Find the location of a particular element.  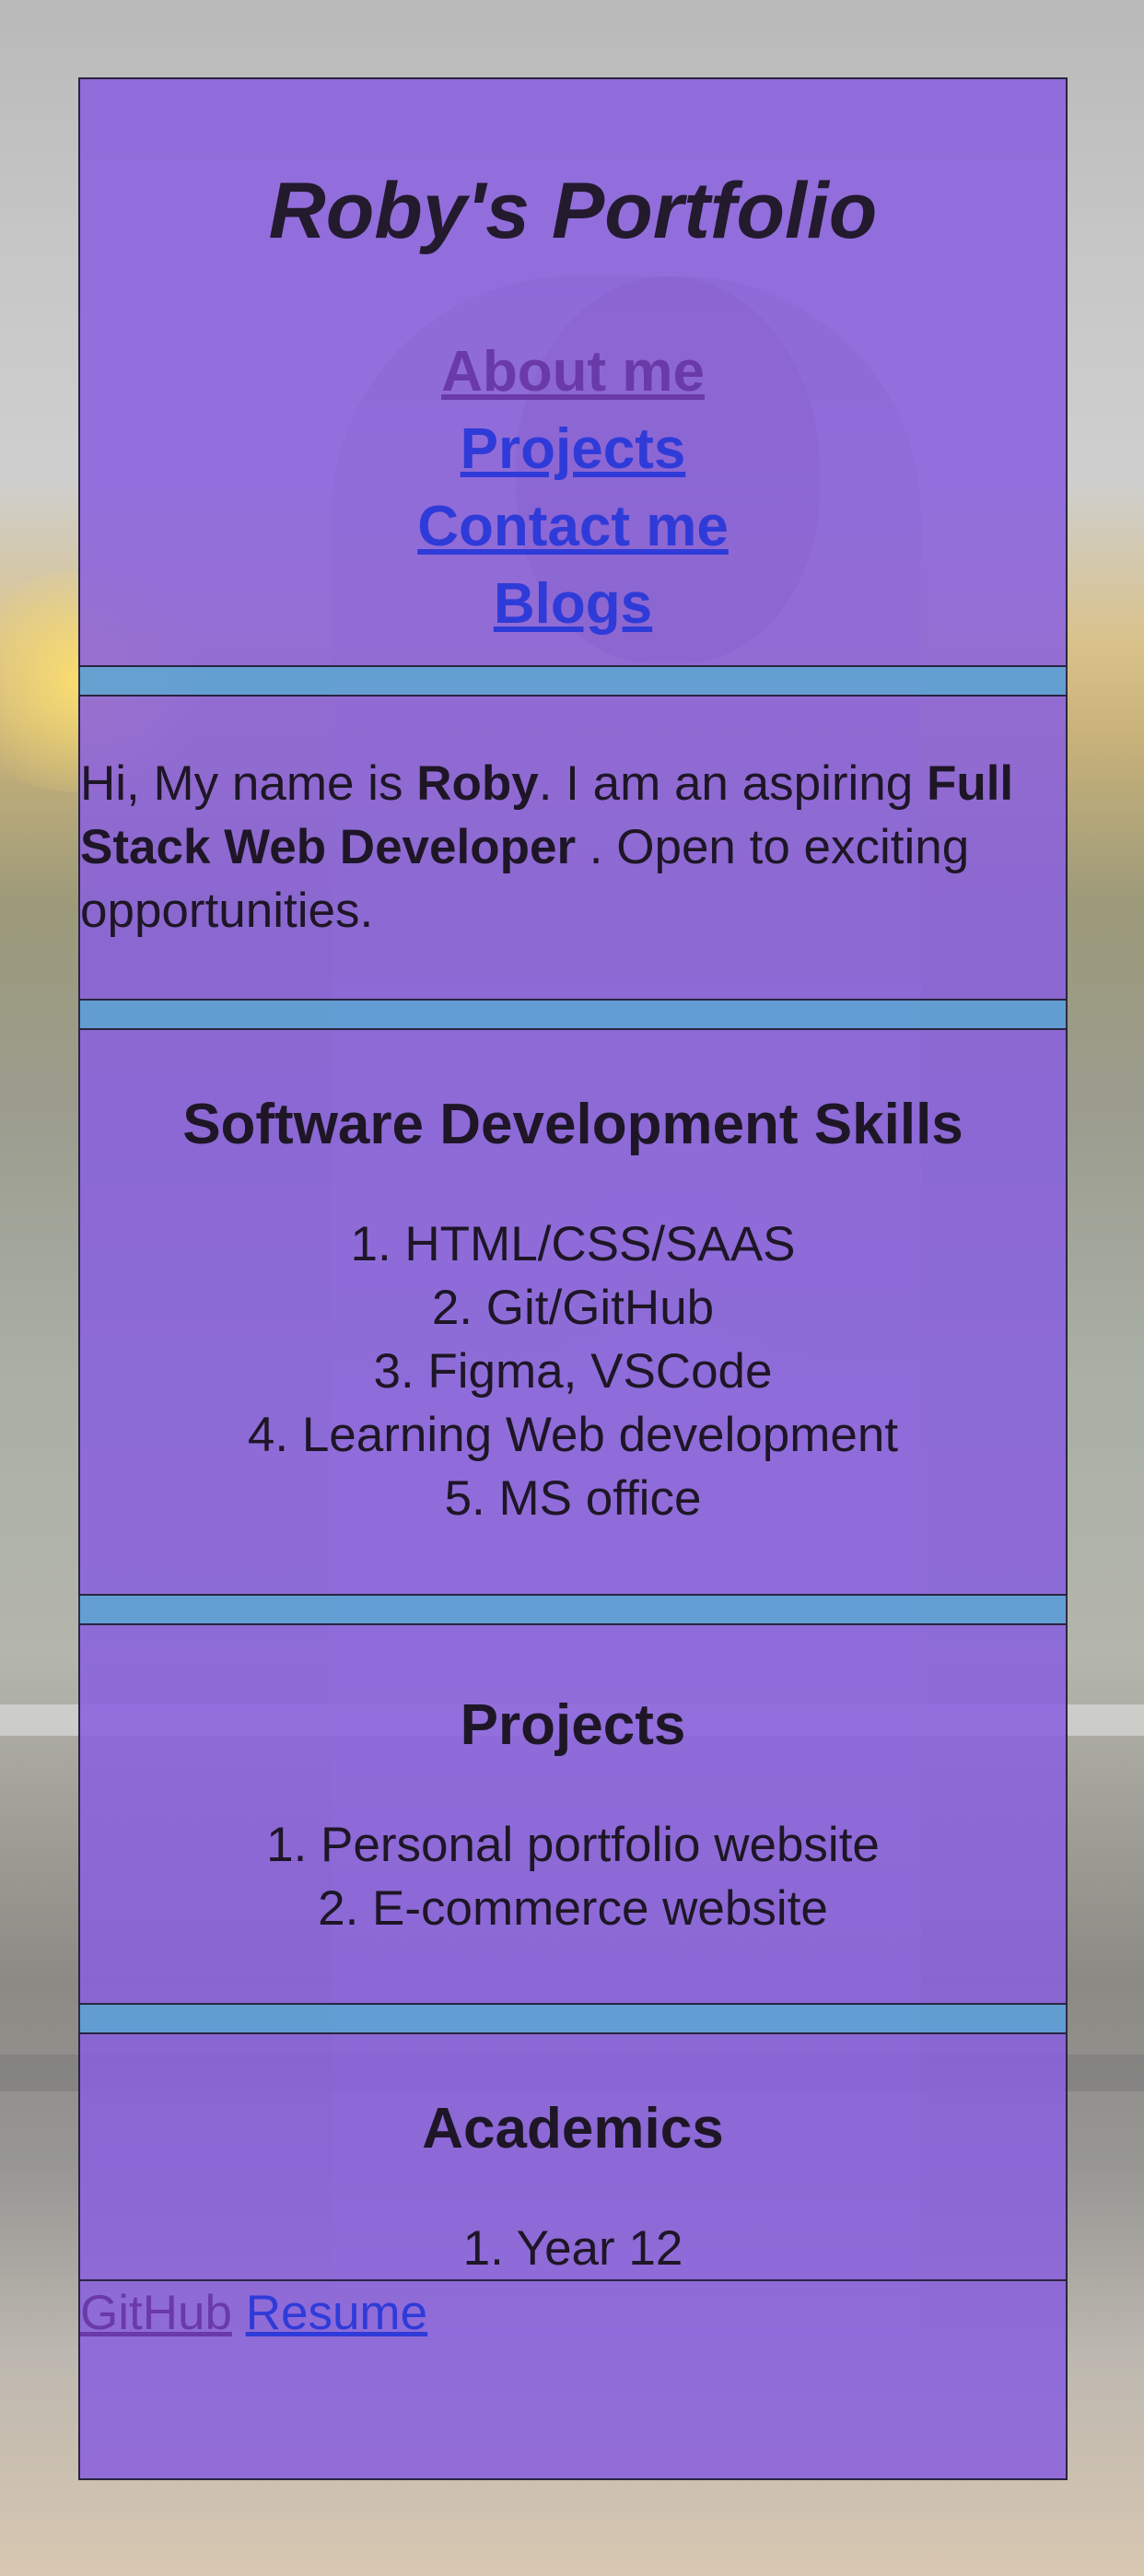

github-link: GitHub is located at coordinates (156, 2313).